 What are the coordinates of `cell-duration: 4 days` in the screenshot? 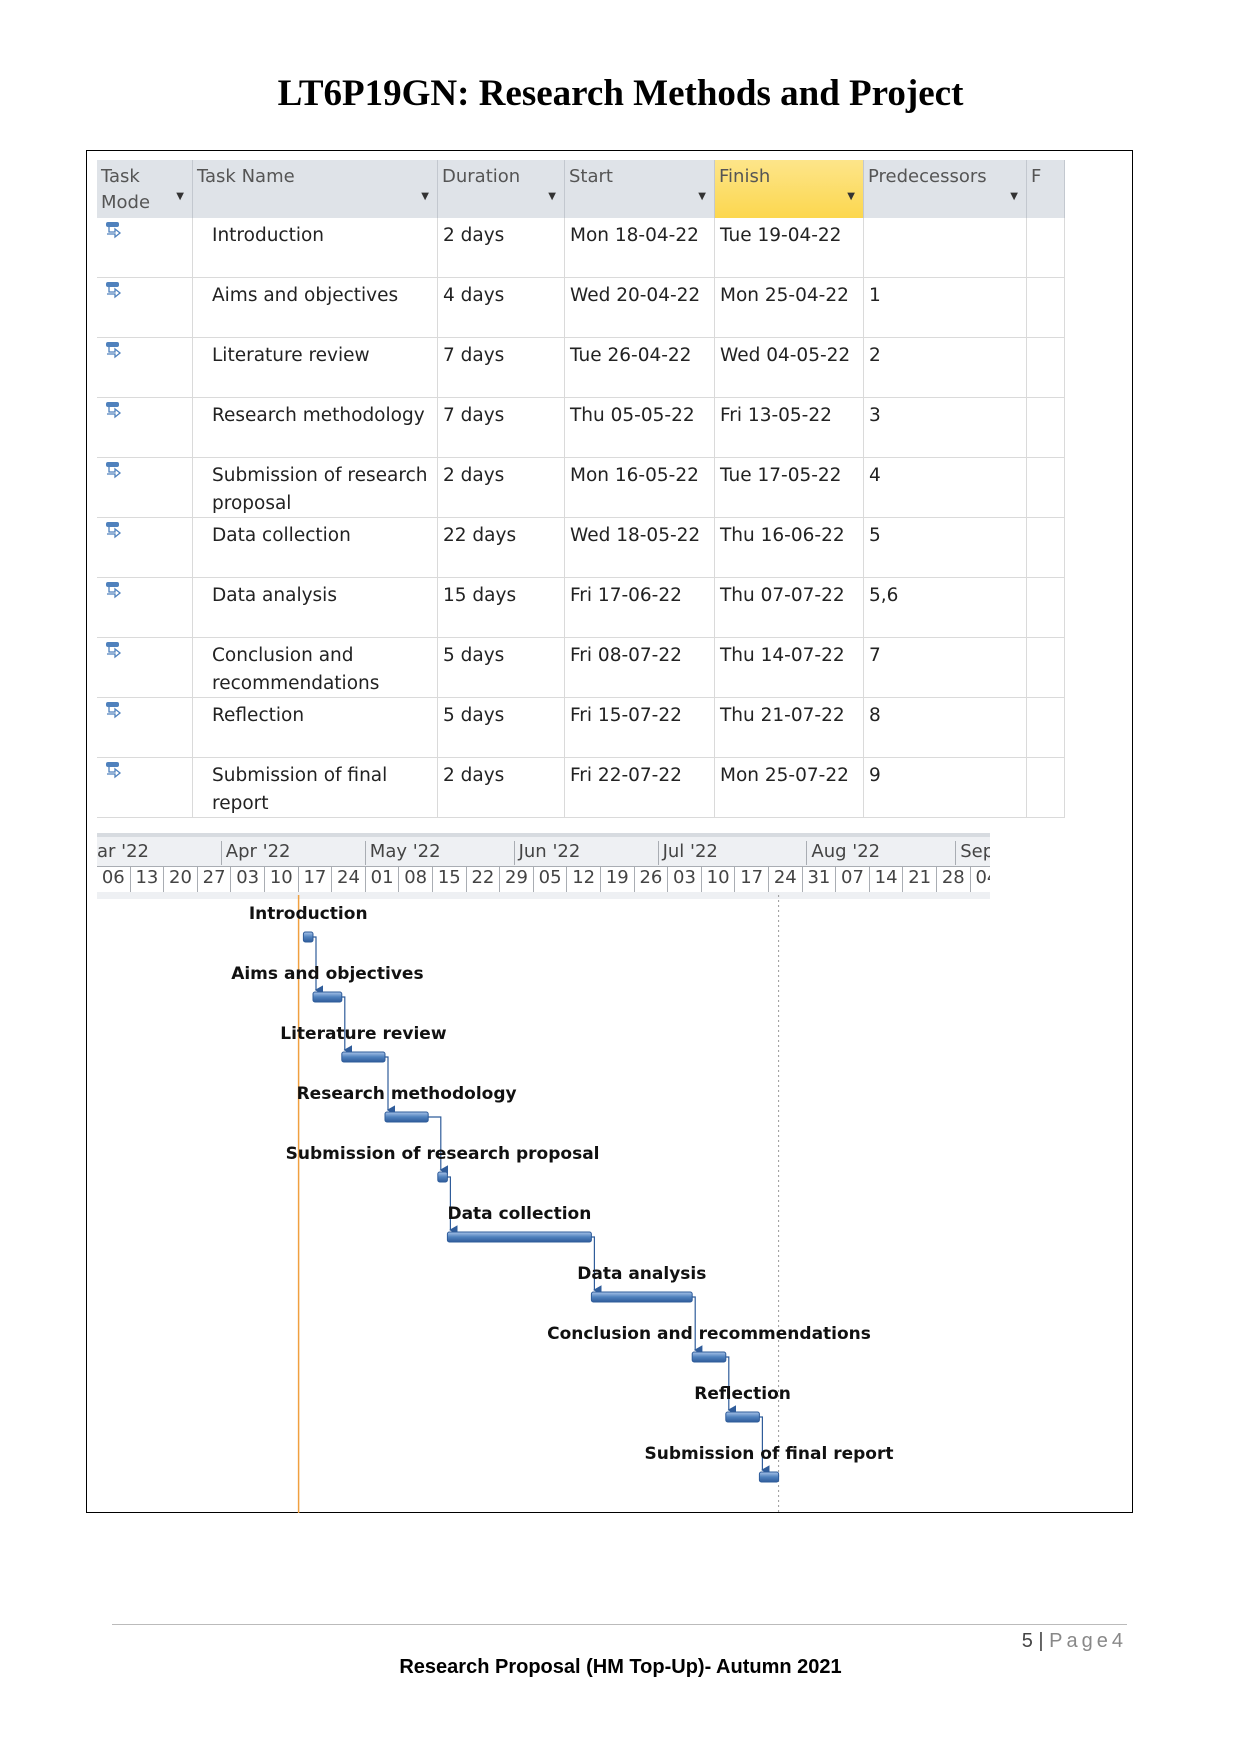 It's located at (501, 308).